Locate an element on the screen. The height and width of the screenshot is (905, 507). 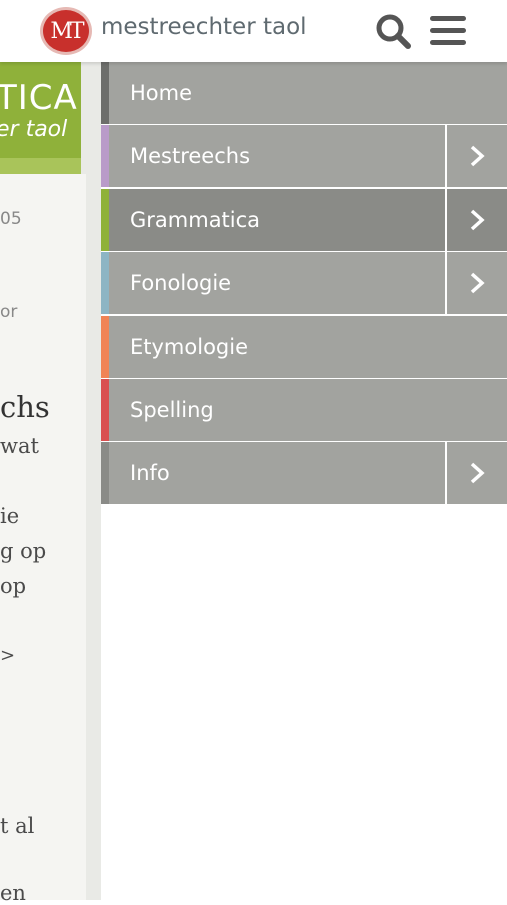
menu-item-grammatica: Grammatica is located at coordinates (304, 219).